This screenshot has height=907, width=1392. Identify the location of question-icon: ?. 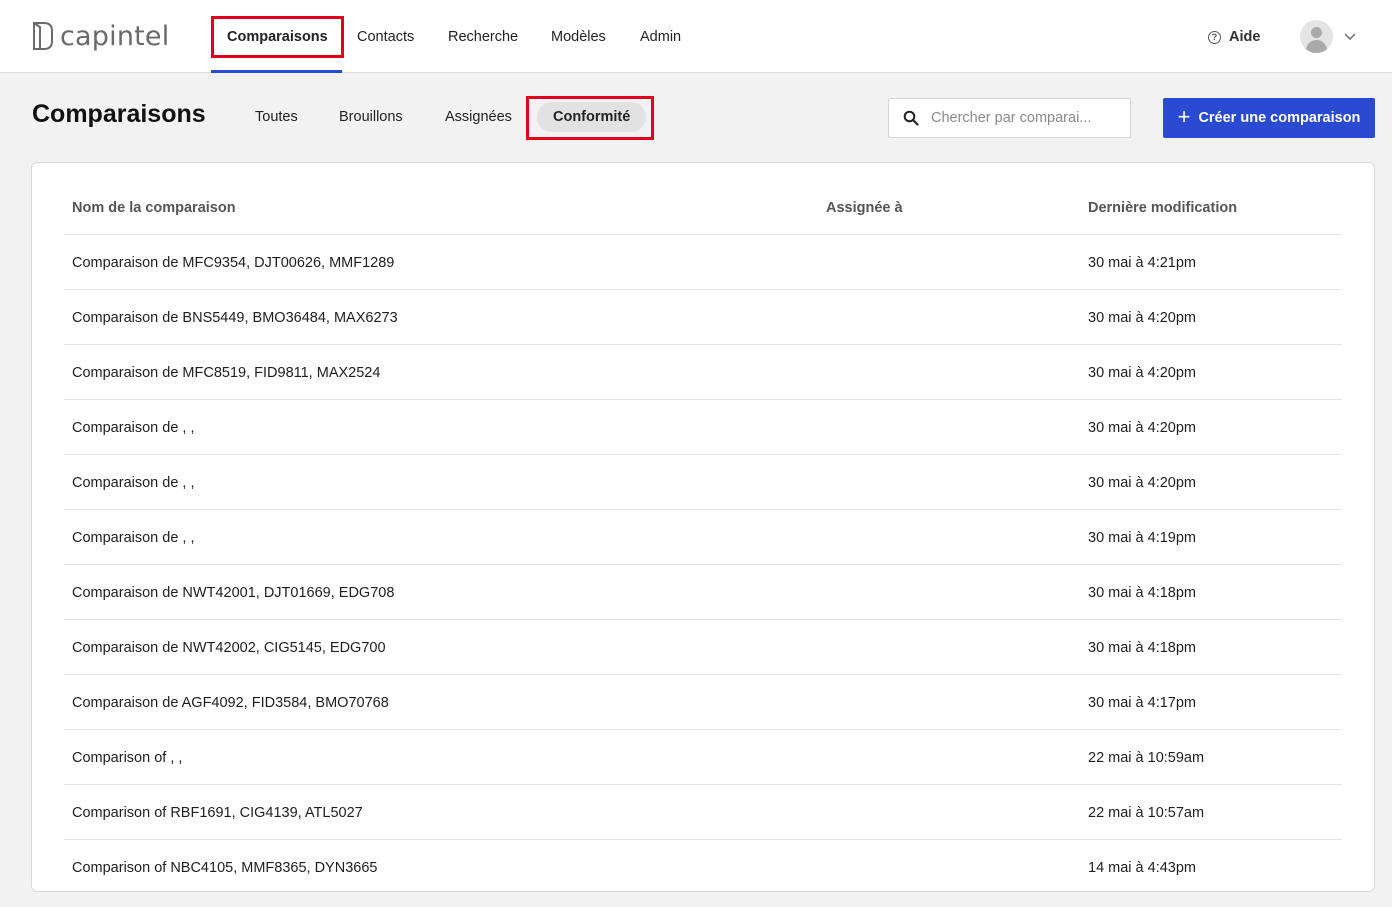
(1214, 37).